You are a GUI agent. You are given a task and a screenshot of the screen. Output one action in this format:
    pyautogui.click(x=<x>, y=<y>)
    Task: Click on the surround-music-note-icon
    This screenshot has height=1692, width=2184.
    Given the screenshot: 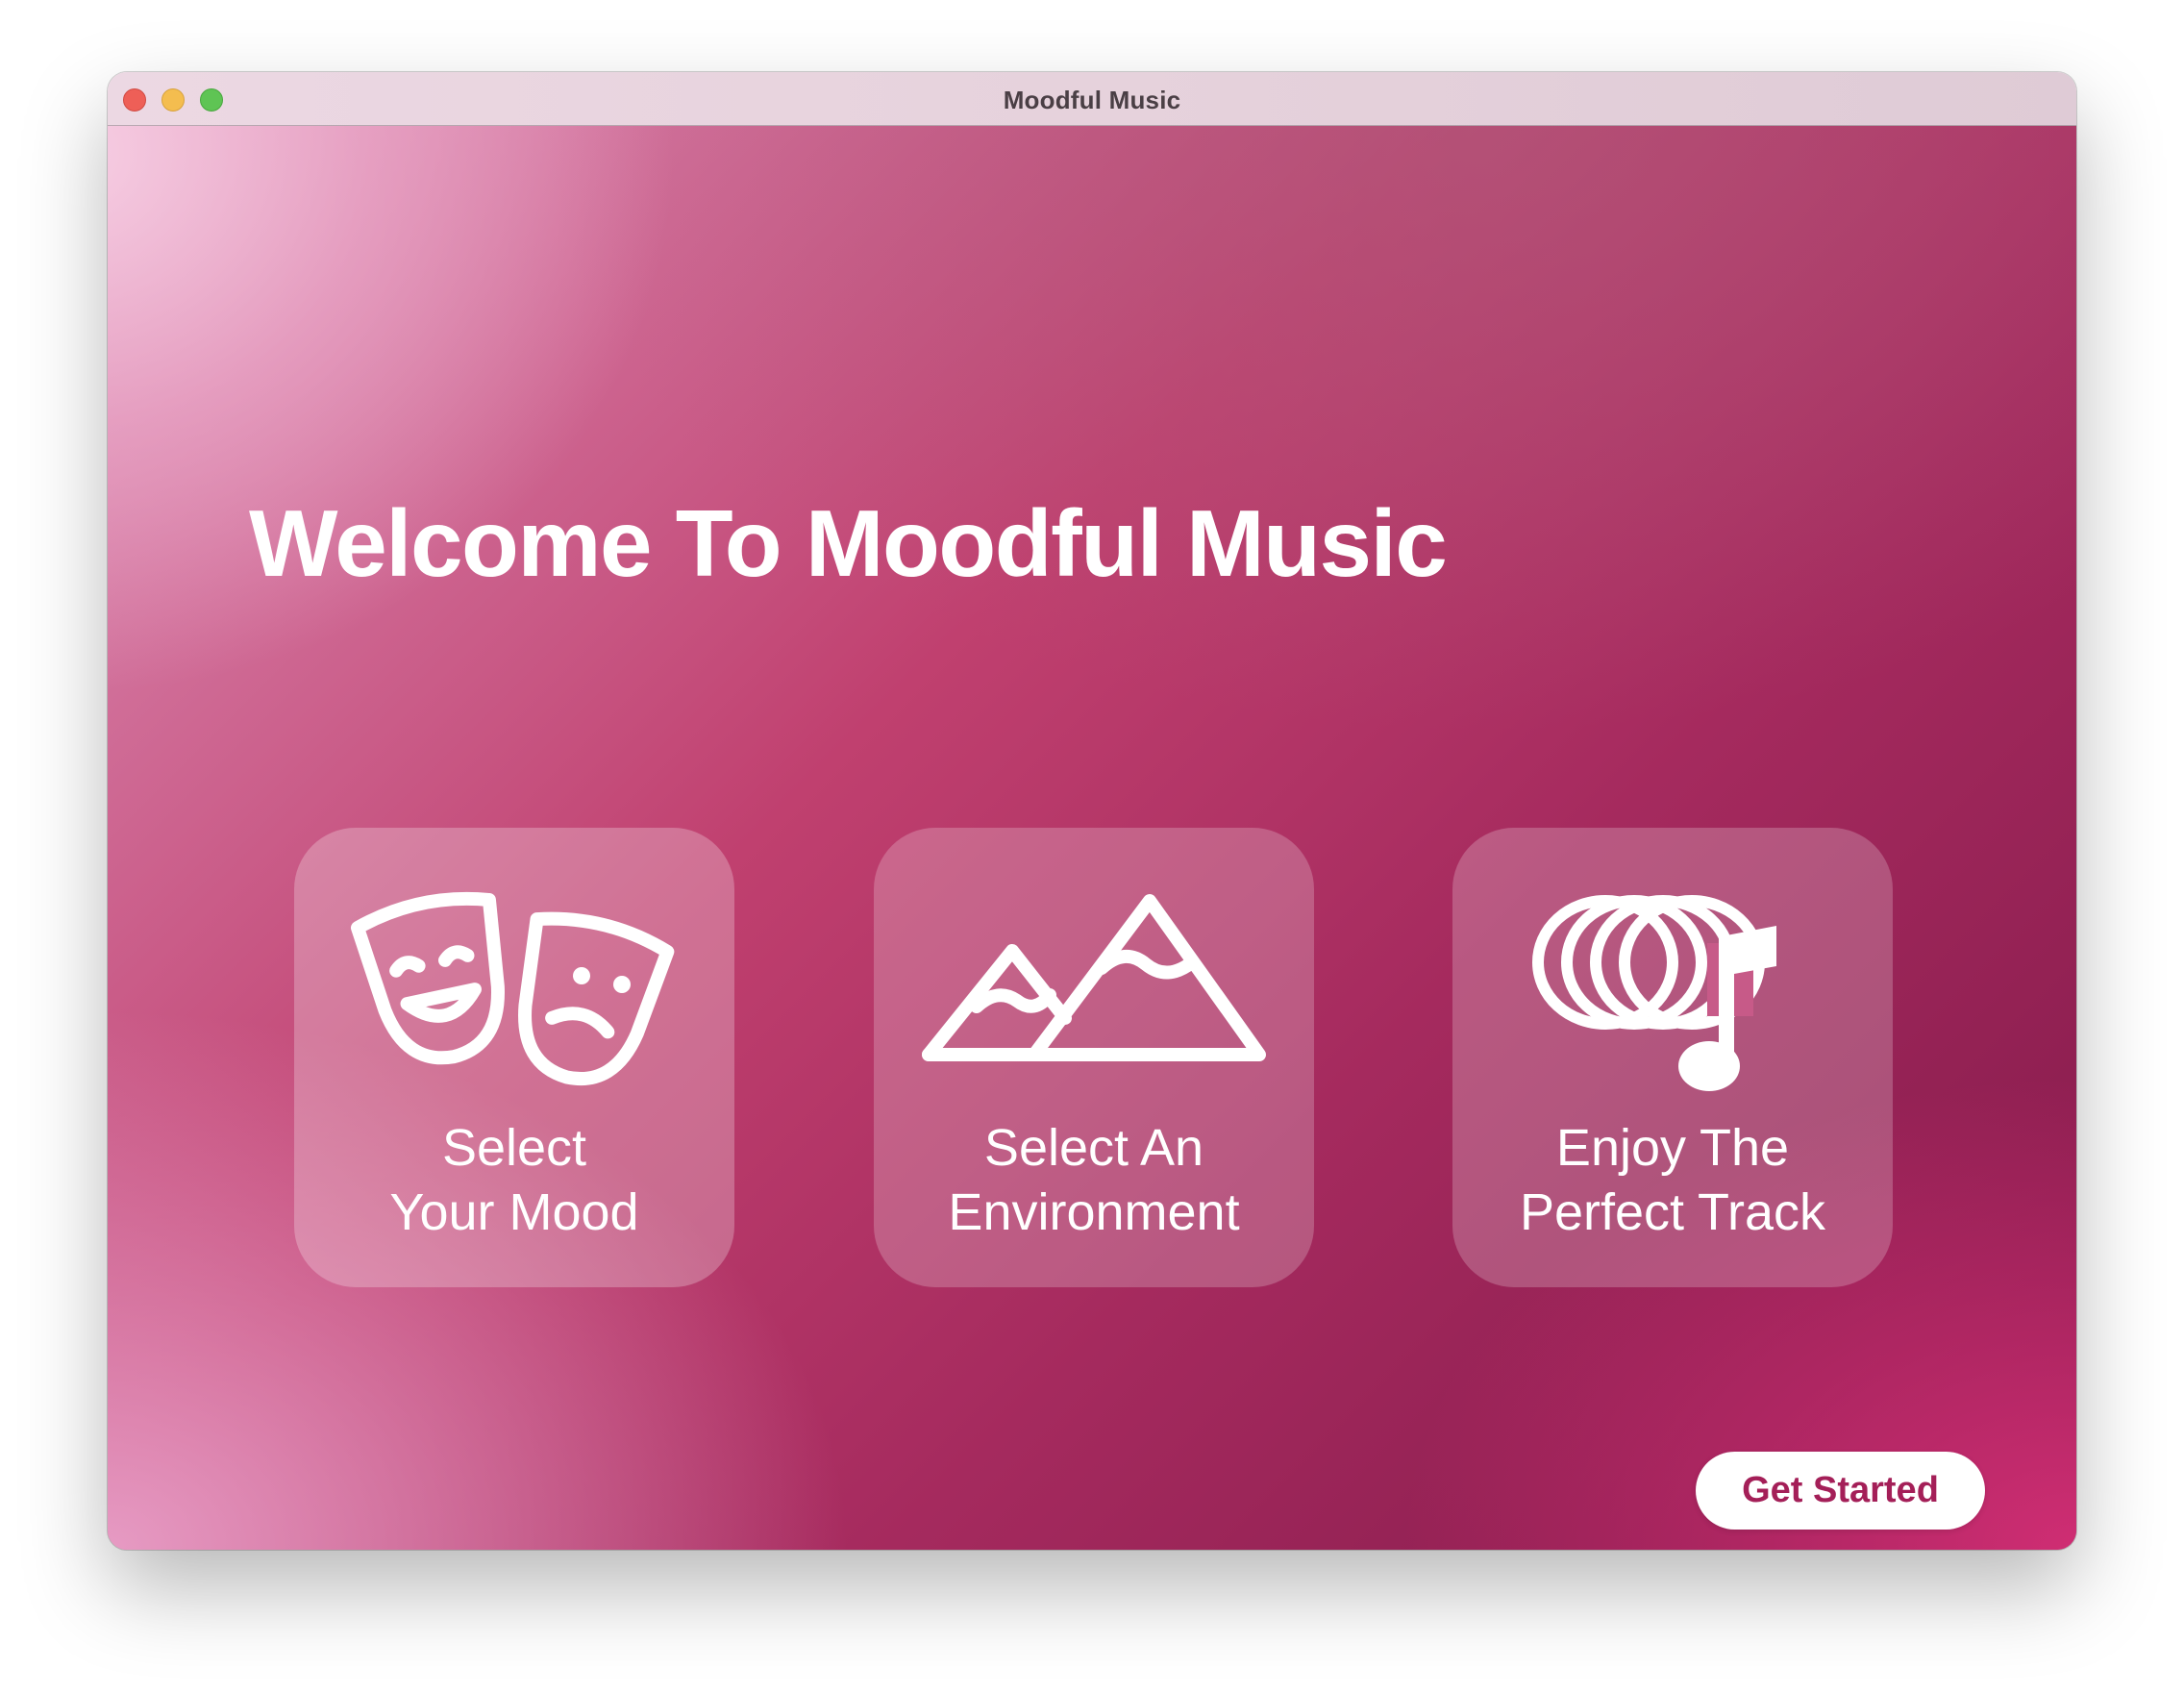 What is the action you would take?
    pyautogui.click(x=1654, y=993)
    